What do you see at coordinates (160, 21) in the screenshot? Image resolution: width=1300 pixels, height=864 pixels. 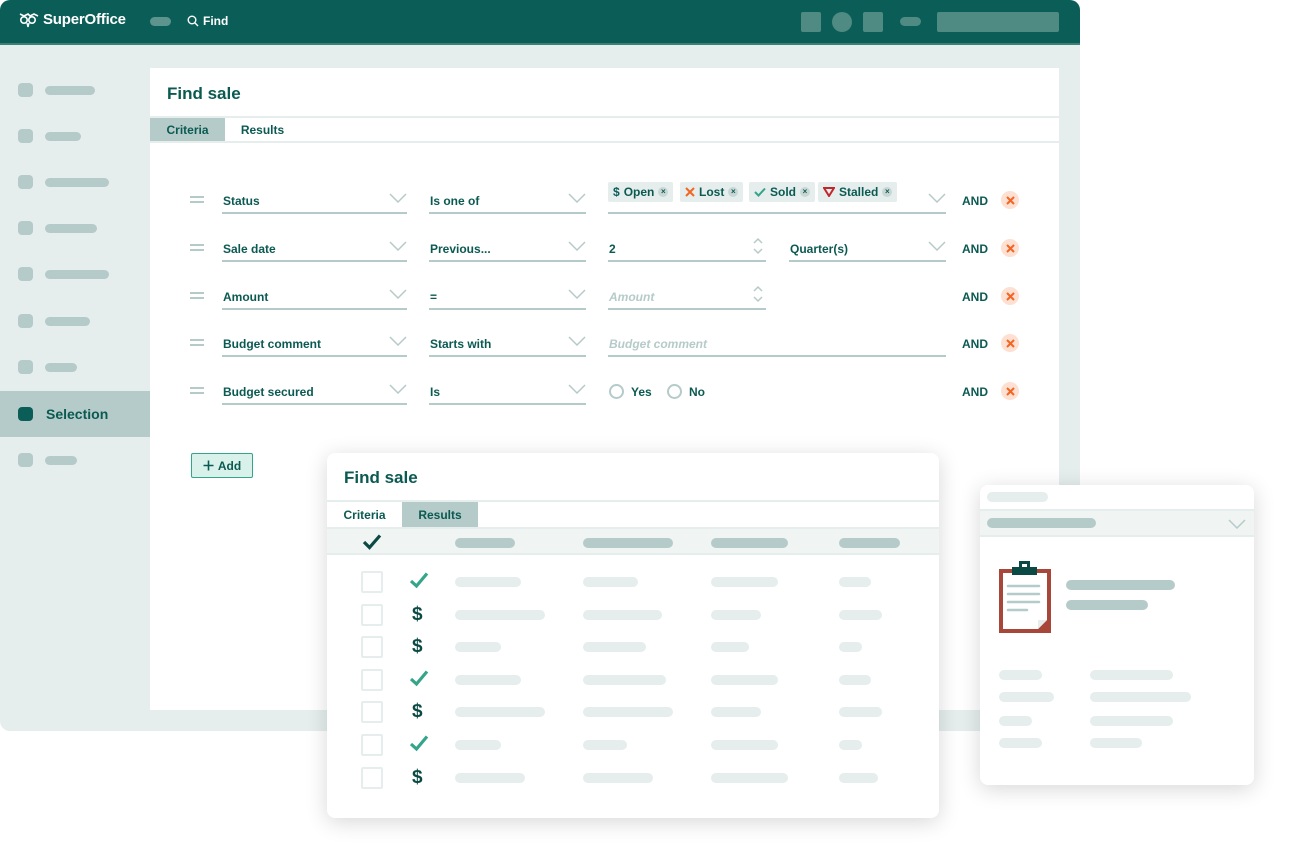 I see `menu-toggle-icon` at bounding box center [160, 21].